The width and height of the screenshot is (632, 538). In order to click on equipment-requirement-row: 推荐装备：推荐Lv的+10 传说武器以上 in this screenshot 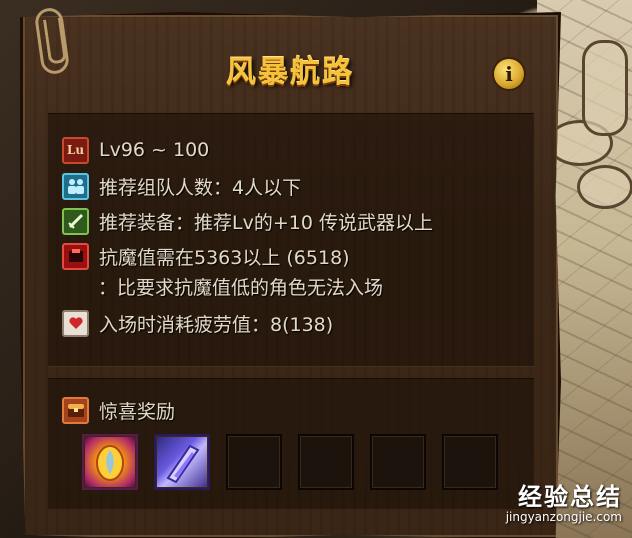, I will do `click(247, 221)`.